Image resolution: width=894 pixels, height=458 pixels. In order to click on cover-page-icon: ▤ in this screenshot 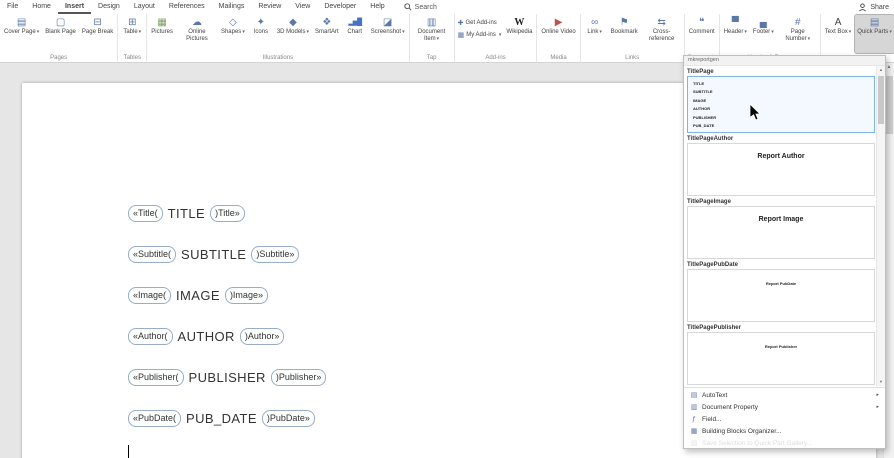, I will do `click(21, 22)`.